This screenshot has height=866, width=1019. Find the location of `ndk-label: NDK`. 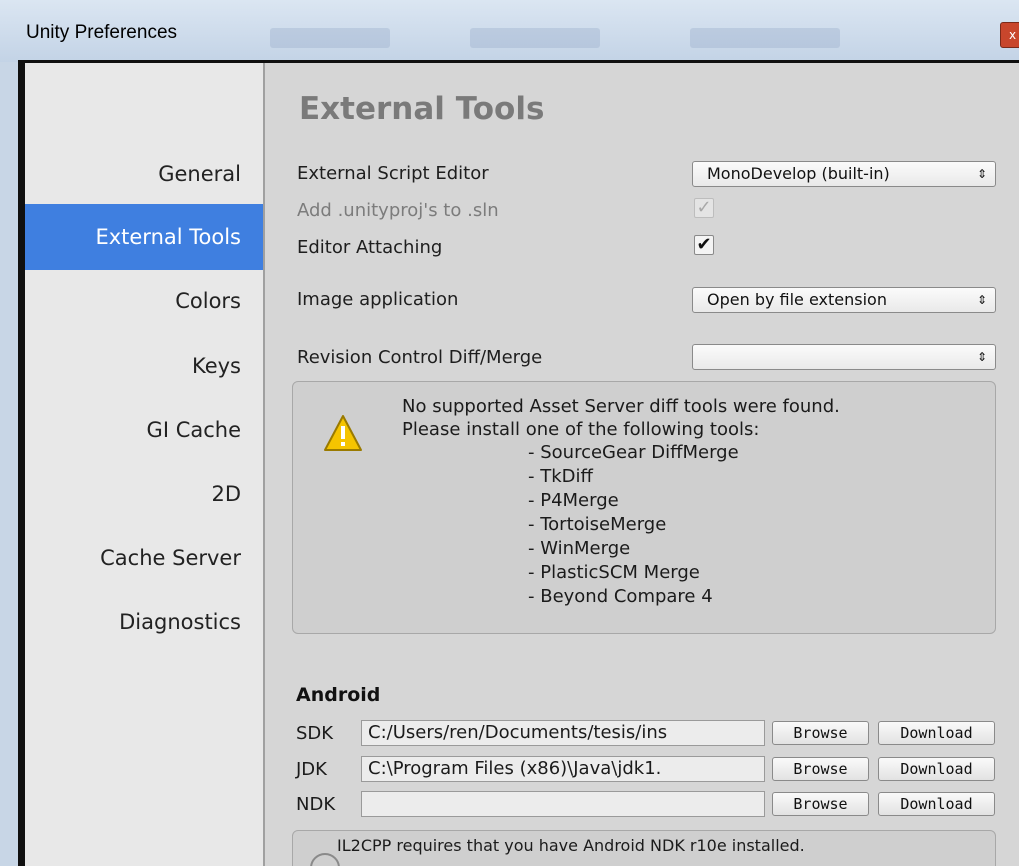

ndk-label: NDK is located at coordinates (316, 804).